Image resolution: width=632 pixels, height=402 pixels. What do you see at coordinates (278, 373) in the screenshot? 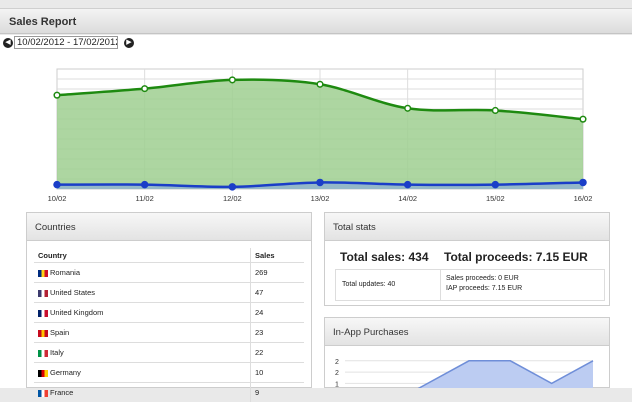
I see `sales-cell: 10` at bounding box center [278, 373].